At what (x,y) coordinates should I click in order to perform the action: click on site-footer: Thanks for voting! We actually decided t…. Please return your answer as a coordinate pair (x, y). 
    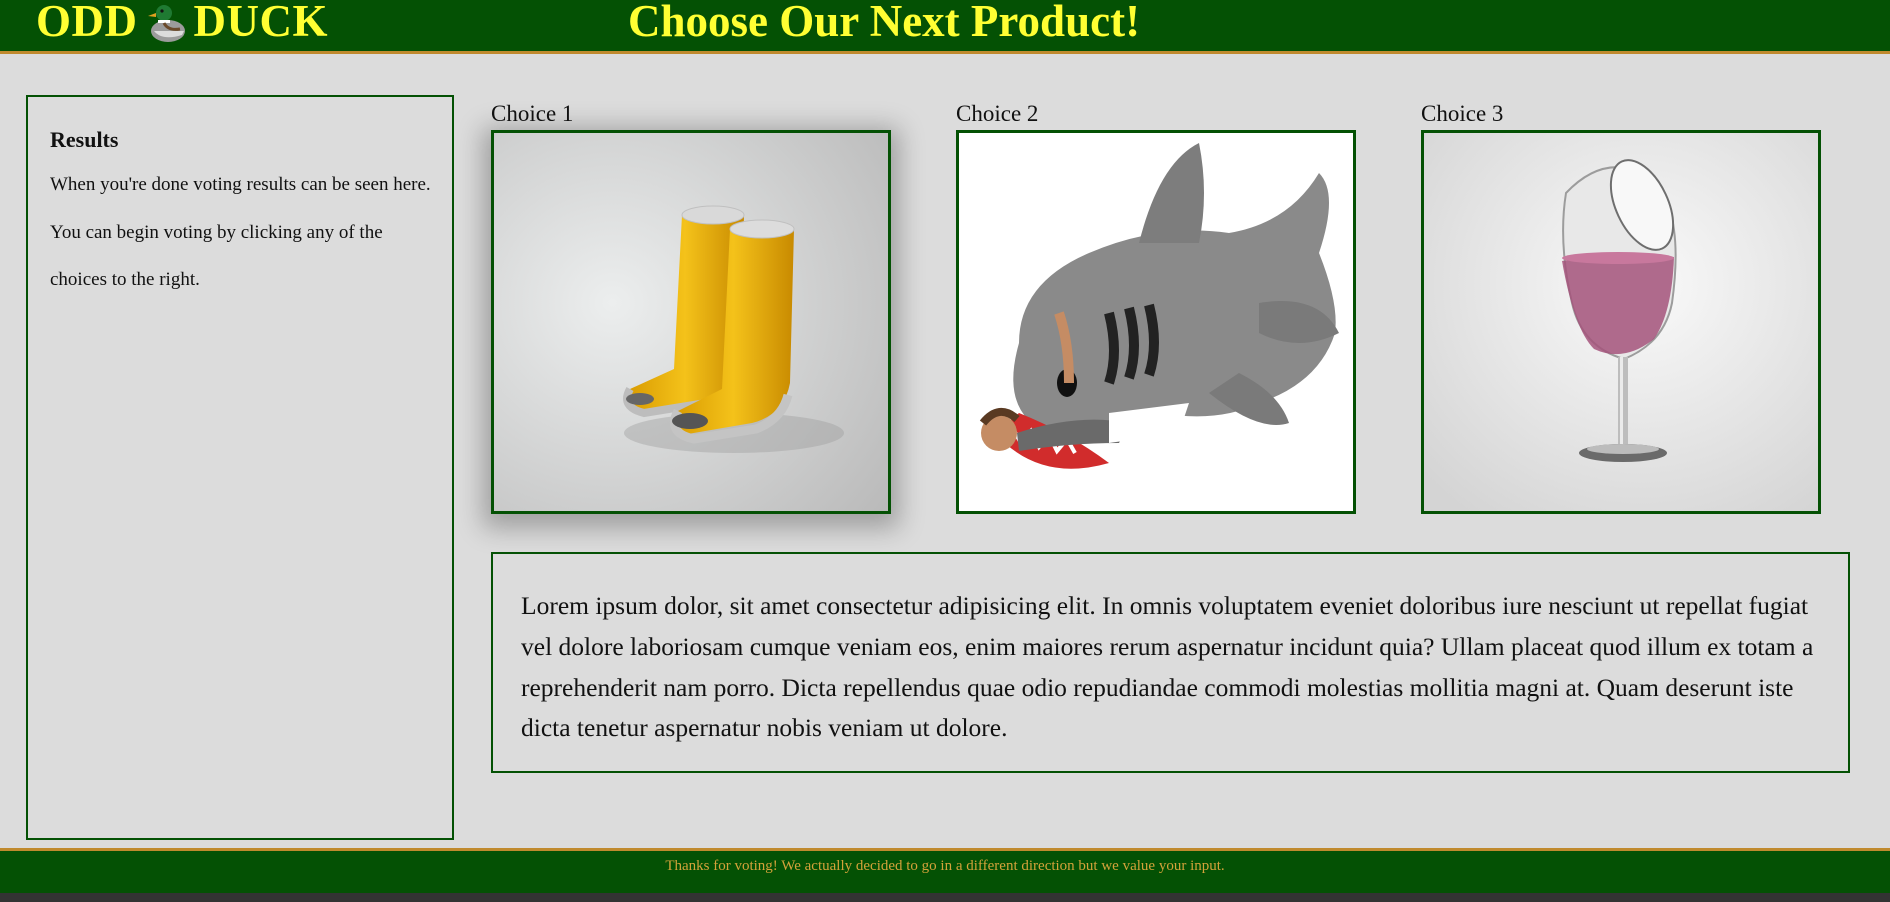
    Looking at the image, I should click on (945, 870).